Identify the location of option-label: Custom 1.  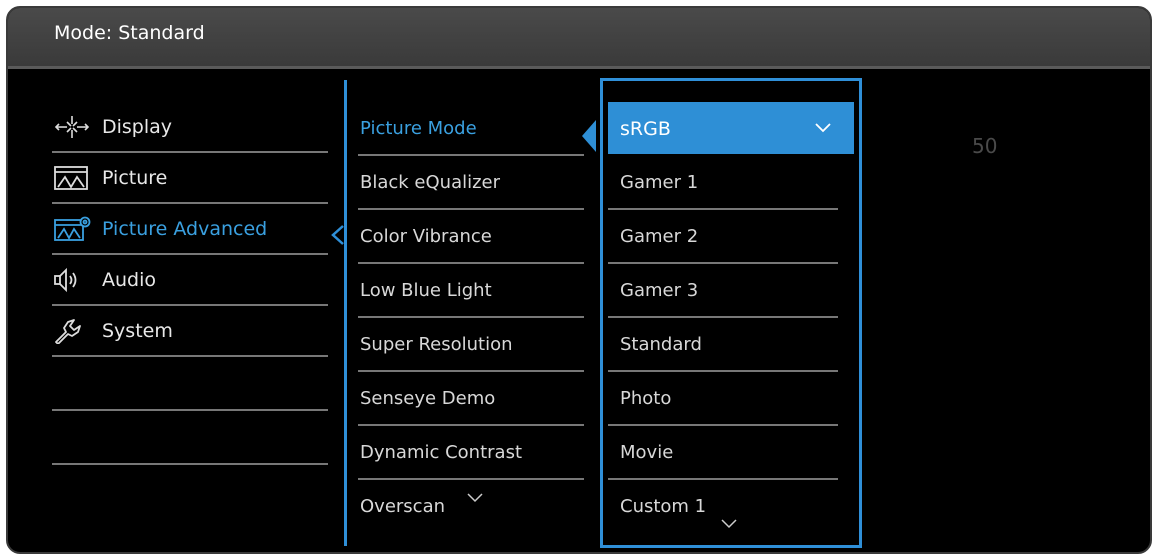
(663, 506).